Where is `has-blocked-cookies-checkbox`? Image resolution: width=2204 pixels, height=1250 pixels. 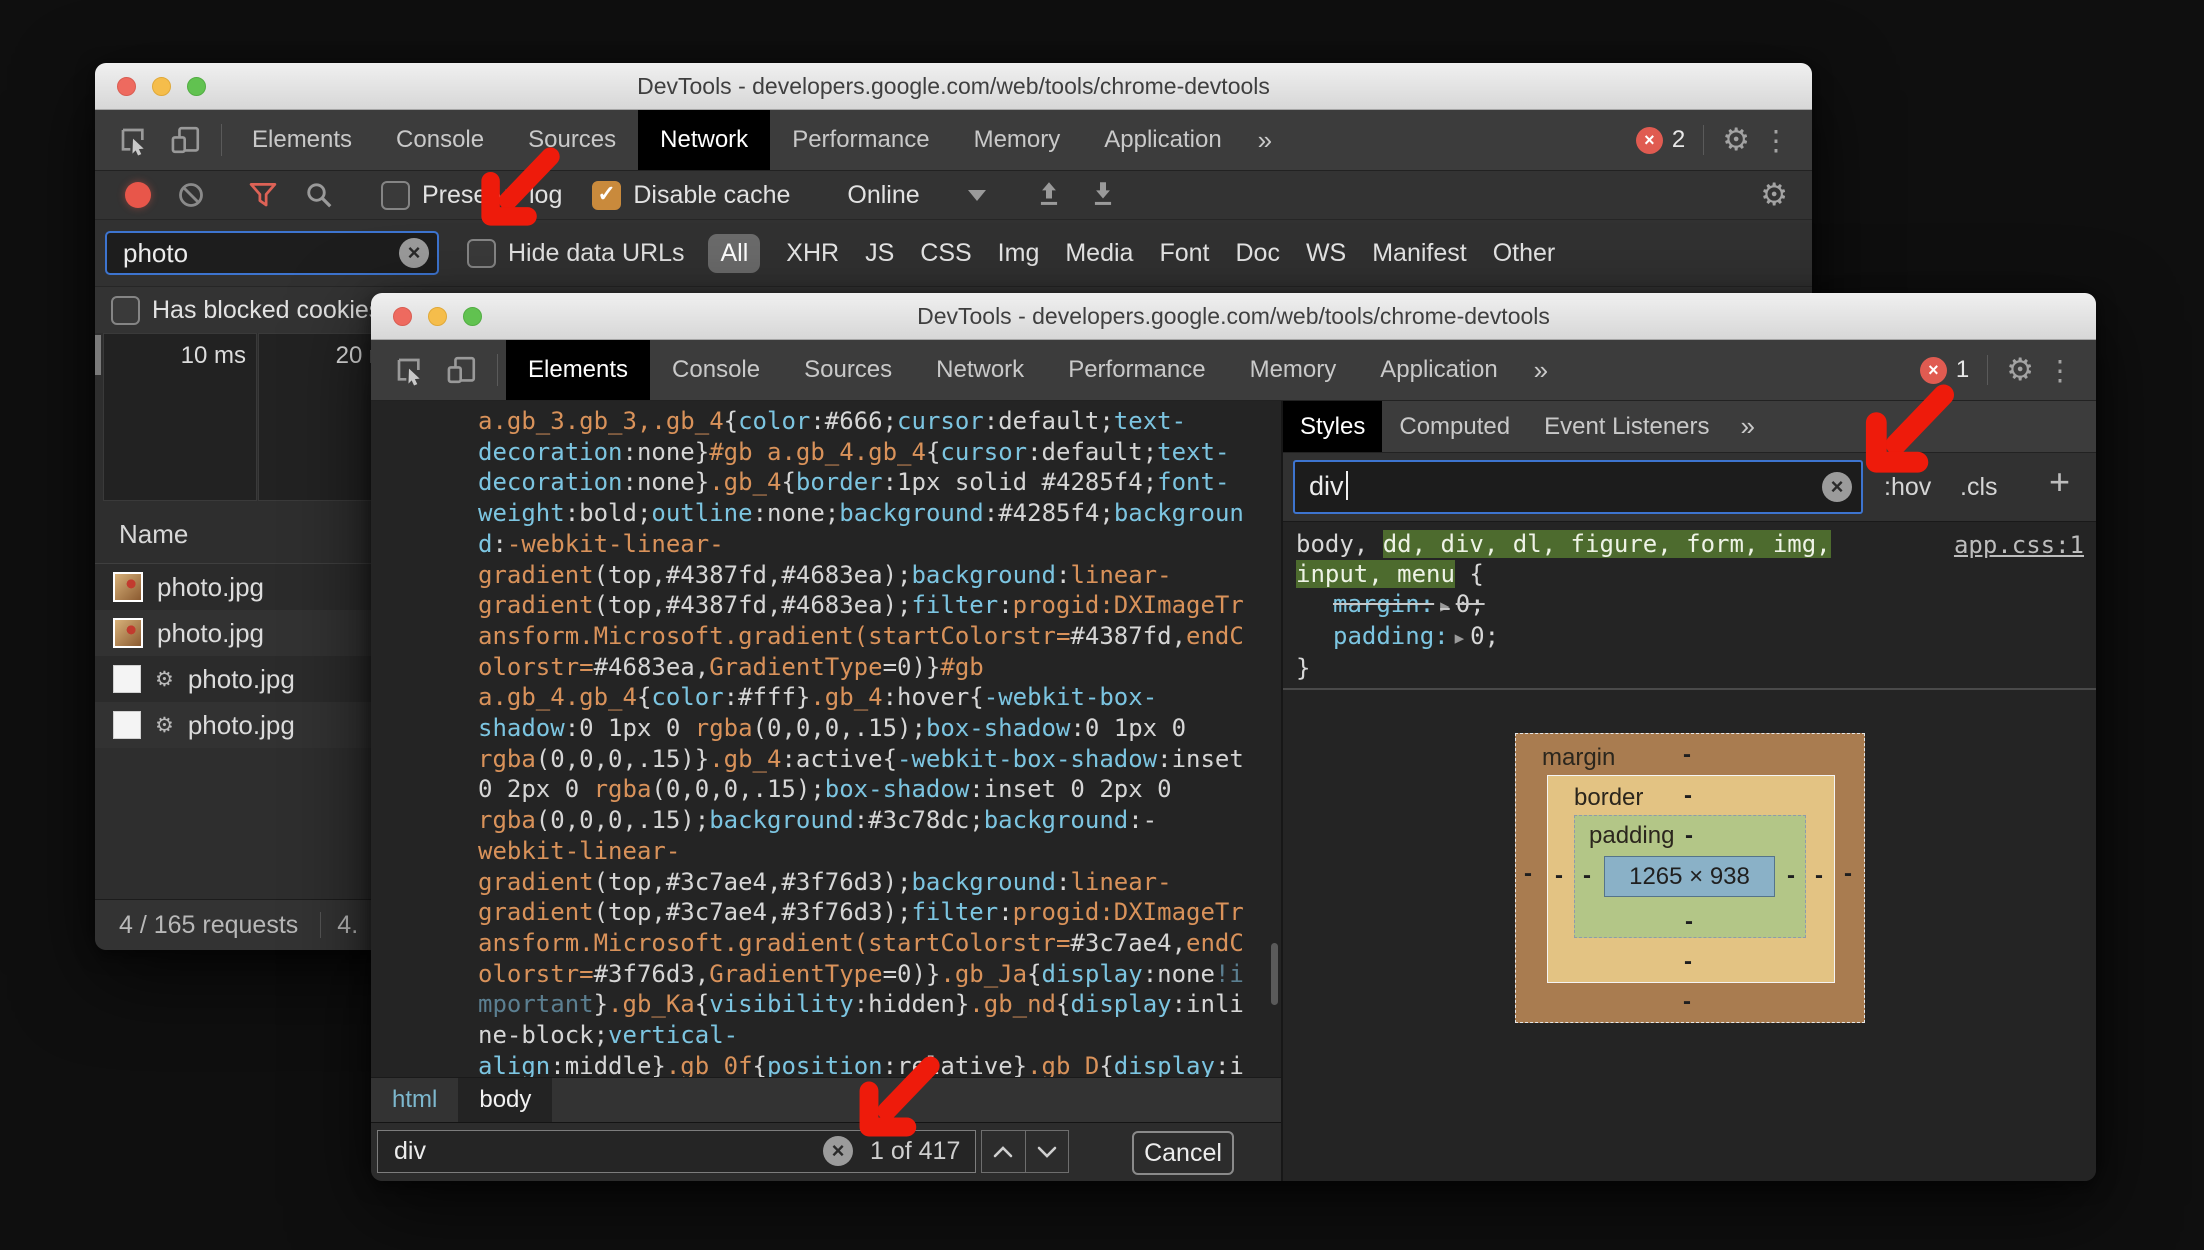 has-blocked-cookies-checkbox is located at coordinates (125, 310).